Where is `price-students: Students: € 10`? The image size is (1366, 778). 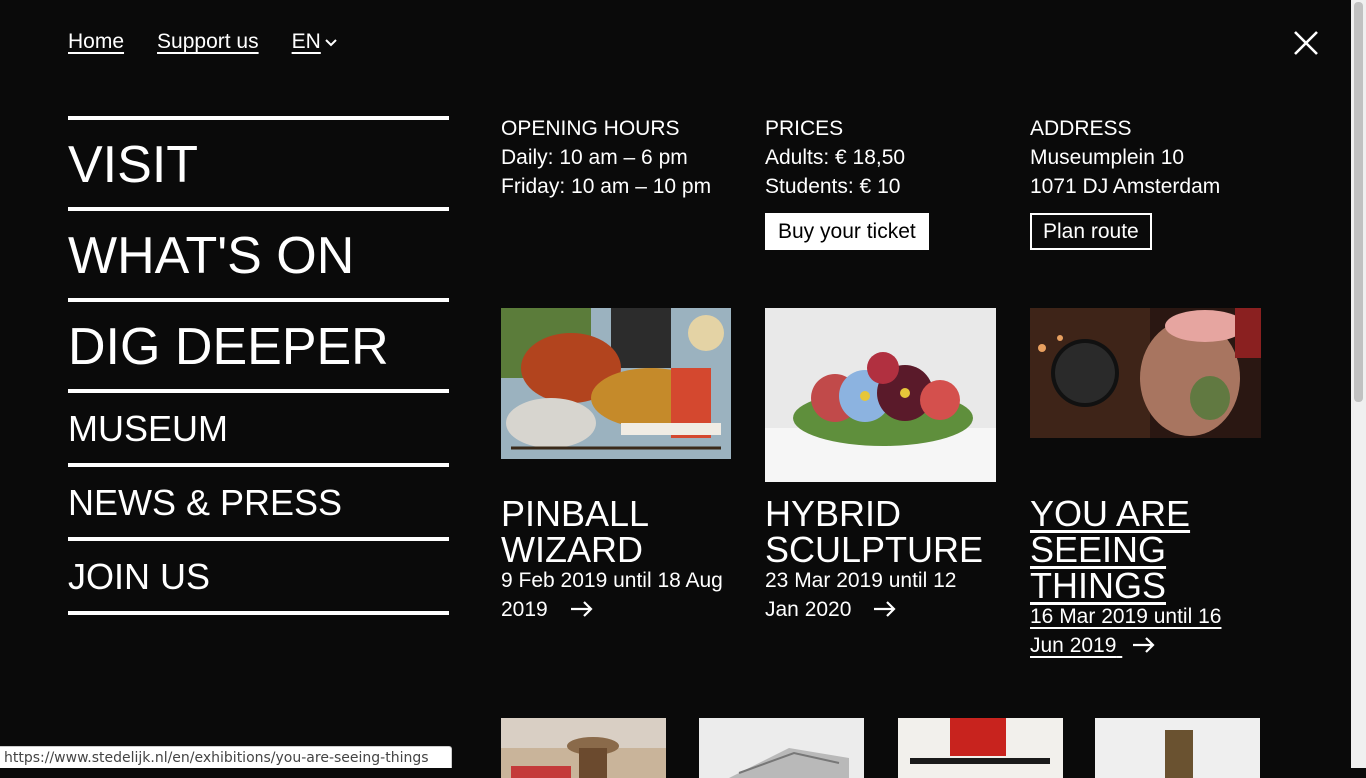 price-students: Students: € 10 is located at coordinates (833, 186).